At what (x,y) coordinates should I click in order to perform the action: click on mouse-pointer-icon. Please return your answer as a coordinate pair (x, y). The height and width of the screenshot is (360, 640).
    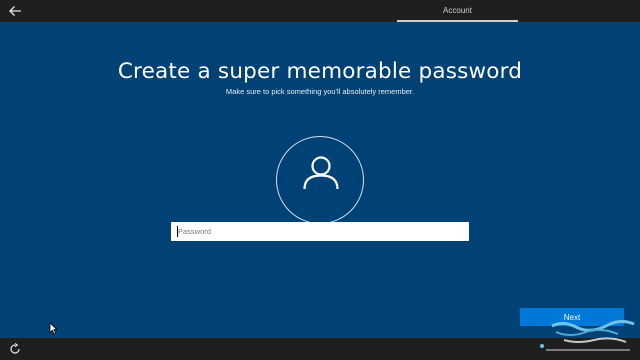
    Looking at the image, I should click on (53, 328).